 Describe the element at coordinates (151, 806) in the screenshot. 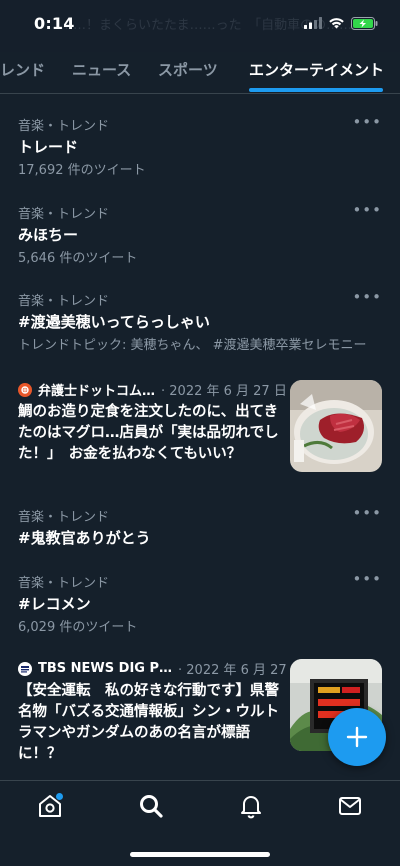

I see `search-icon` at that location.